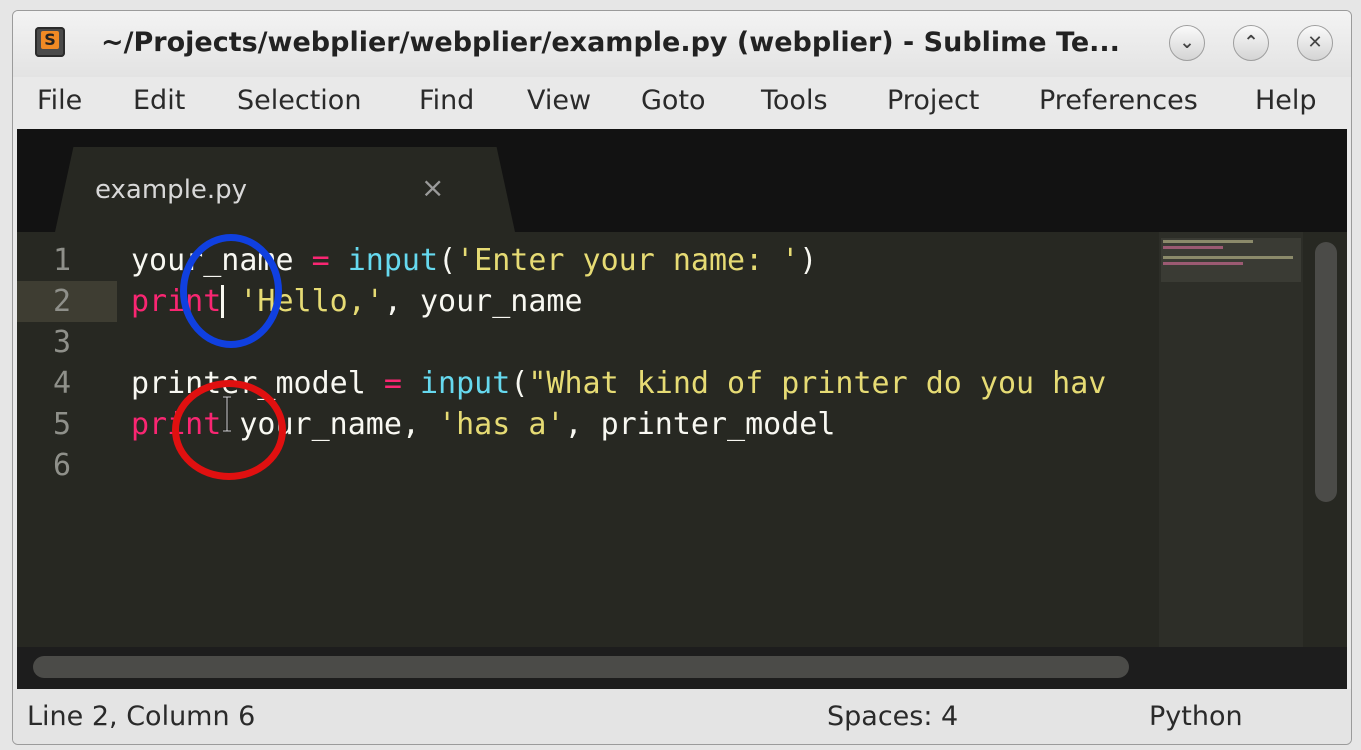 The image size is (1361, 750). I want to click on minimap-viewport, so click(1231, 260).